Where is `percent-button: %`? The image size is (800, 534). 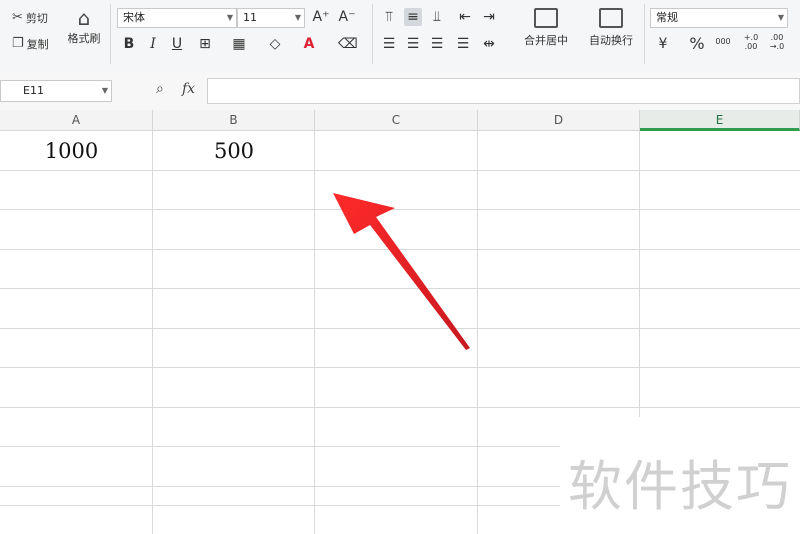 percent-button: % is located at coordinates (697, 44).